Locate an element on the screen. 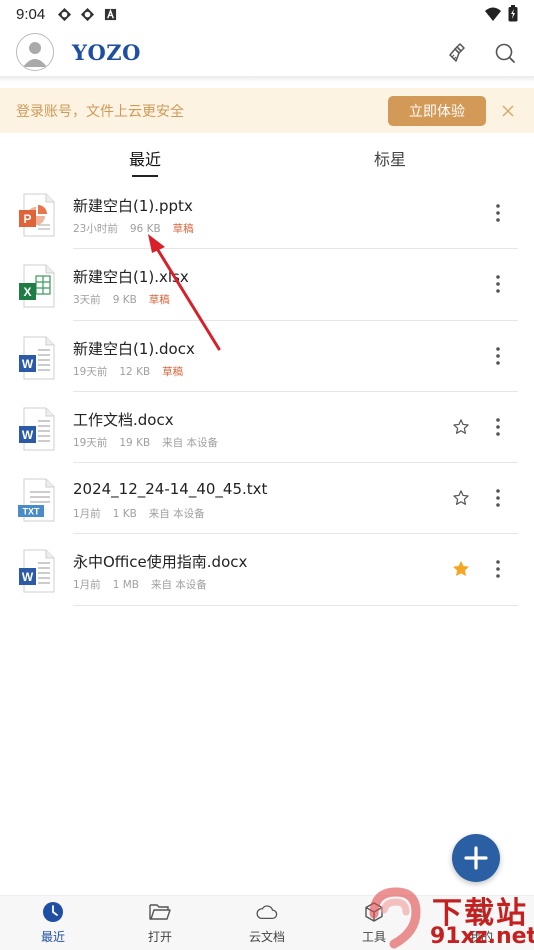  file-size: 1 KB is located at coordinates (124, 514).